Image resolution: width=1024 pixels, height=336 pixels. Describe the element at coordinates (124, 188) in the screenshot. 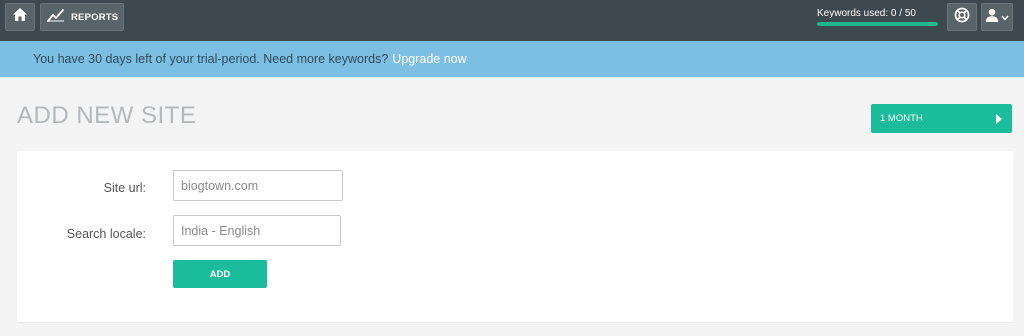

I see `site-url-label: Site url:` at that location.